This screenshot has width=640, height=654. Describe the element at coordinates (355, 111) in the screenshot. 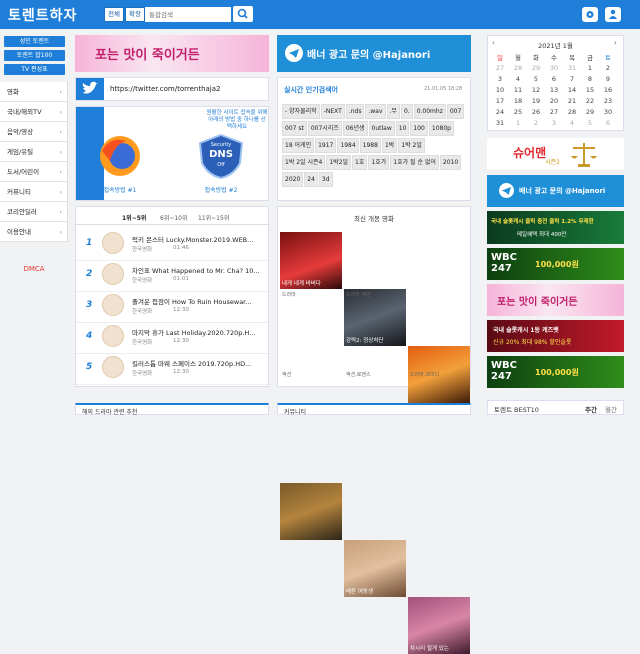

I see `search-tag: .nds` at that location.